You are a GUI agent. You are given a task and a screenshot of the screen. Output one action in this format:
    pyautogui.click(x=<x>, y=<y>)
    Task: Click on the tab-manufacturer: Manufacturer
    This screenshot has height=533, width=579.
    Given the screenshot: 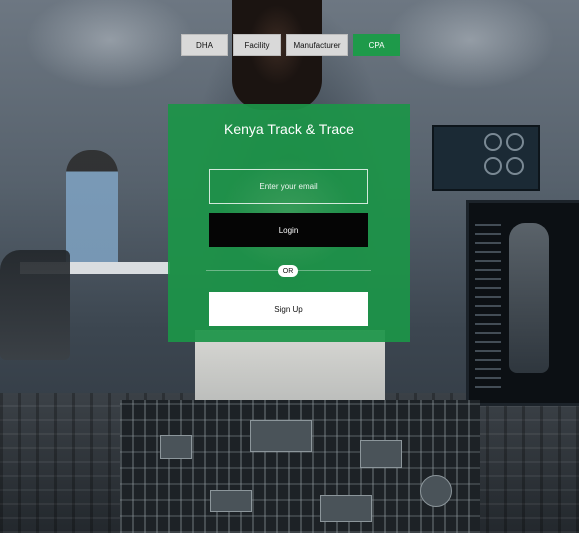 What is the action you would take?
    pyautogui.click(x=317, y=45)
    